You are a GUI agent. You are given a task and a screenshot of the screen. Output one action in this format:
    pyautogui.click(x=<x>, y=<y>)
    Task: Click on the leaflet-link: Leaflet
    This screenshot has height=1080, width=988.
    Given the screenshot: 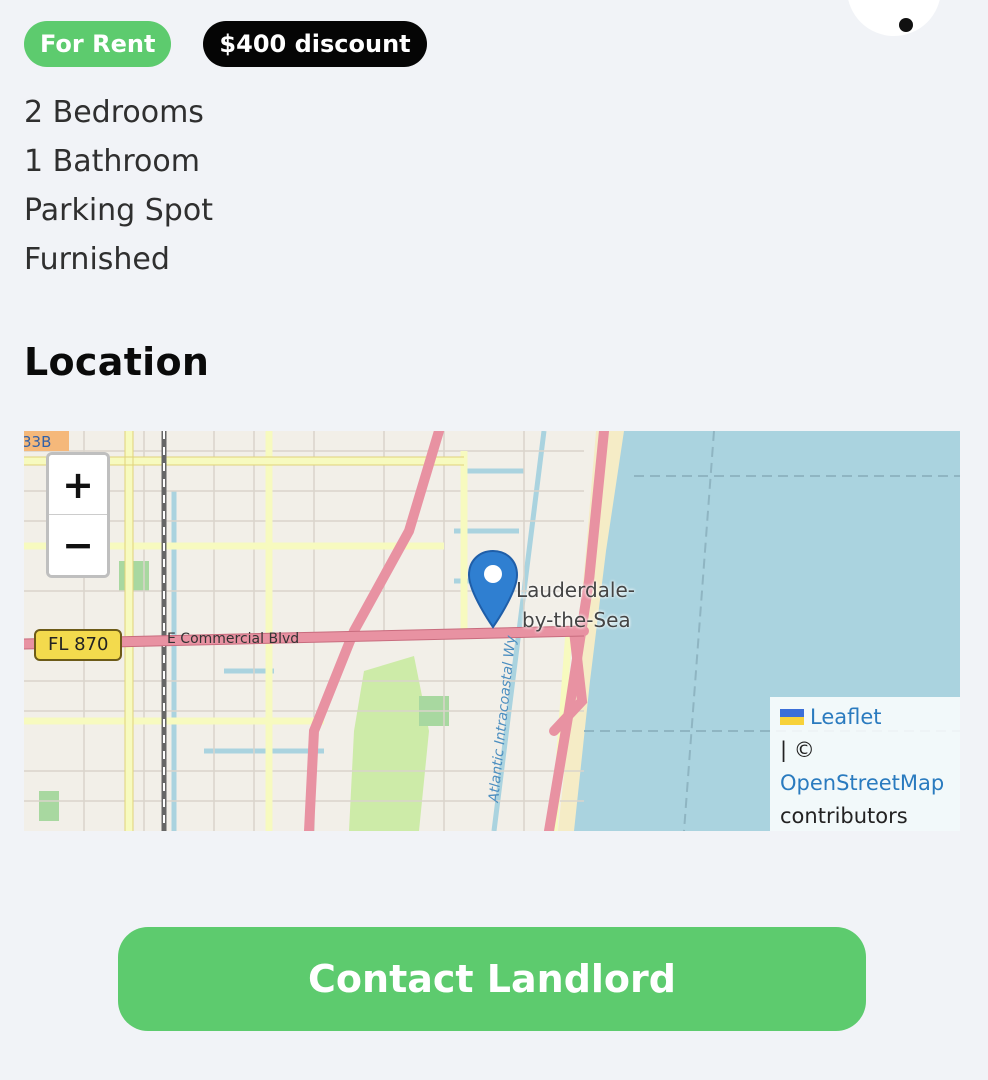 What is the action you would take?
    pyautogui.click(x=846, y=717)
    